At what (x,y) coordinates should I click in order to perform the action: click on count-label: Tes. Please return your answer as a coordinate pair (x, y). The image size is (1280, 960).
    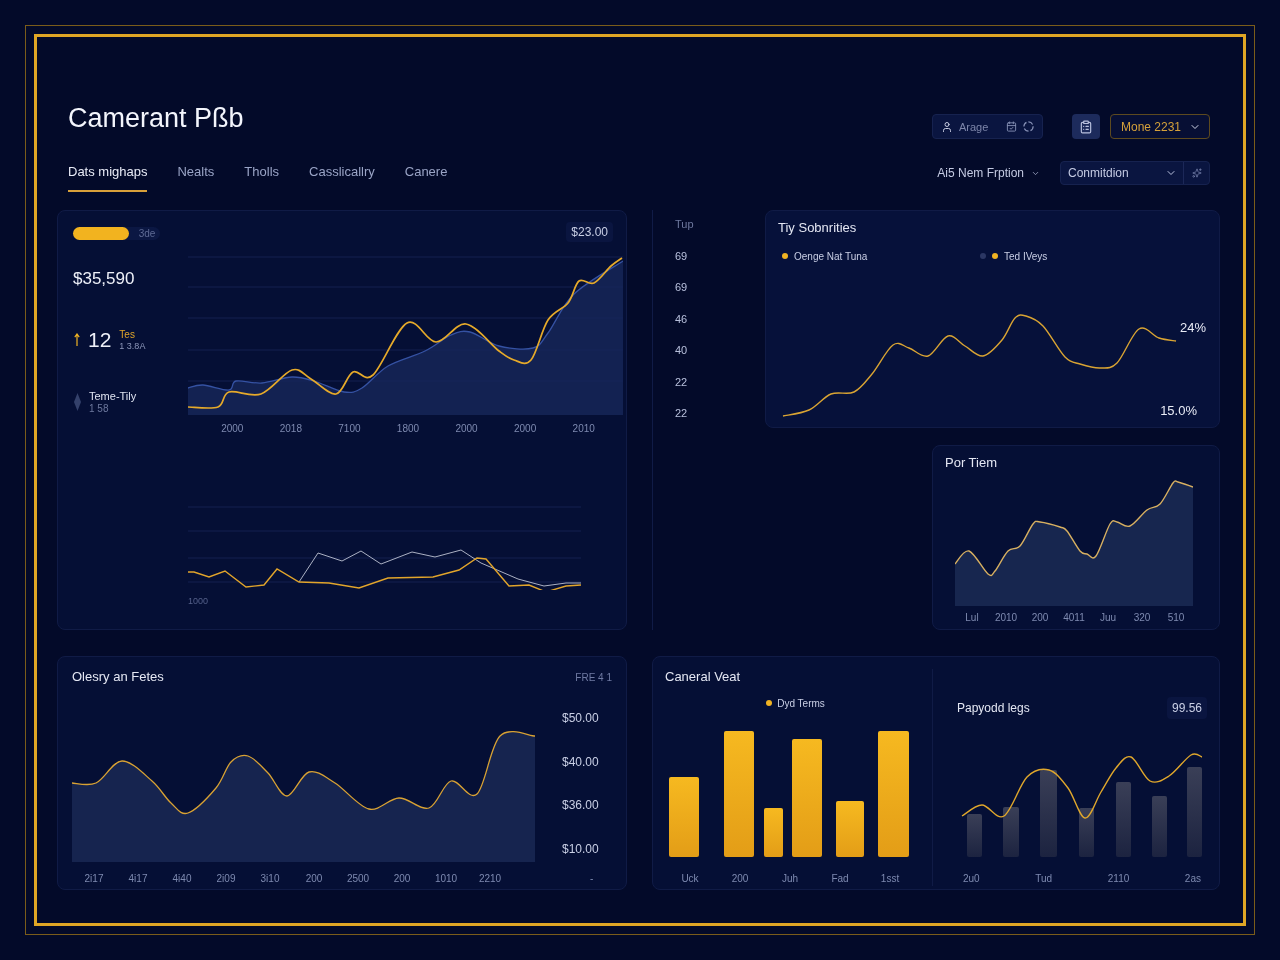
    Looking at the image, I should click on (127, 334).